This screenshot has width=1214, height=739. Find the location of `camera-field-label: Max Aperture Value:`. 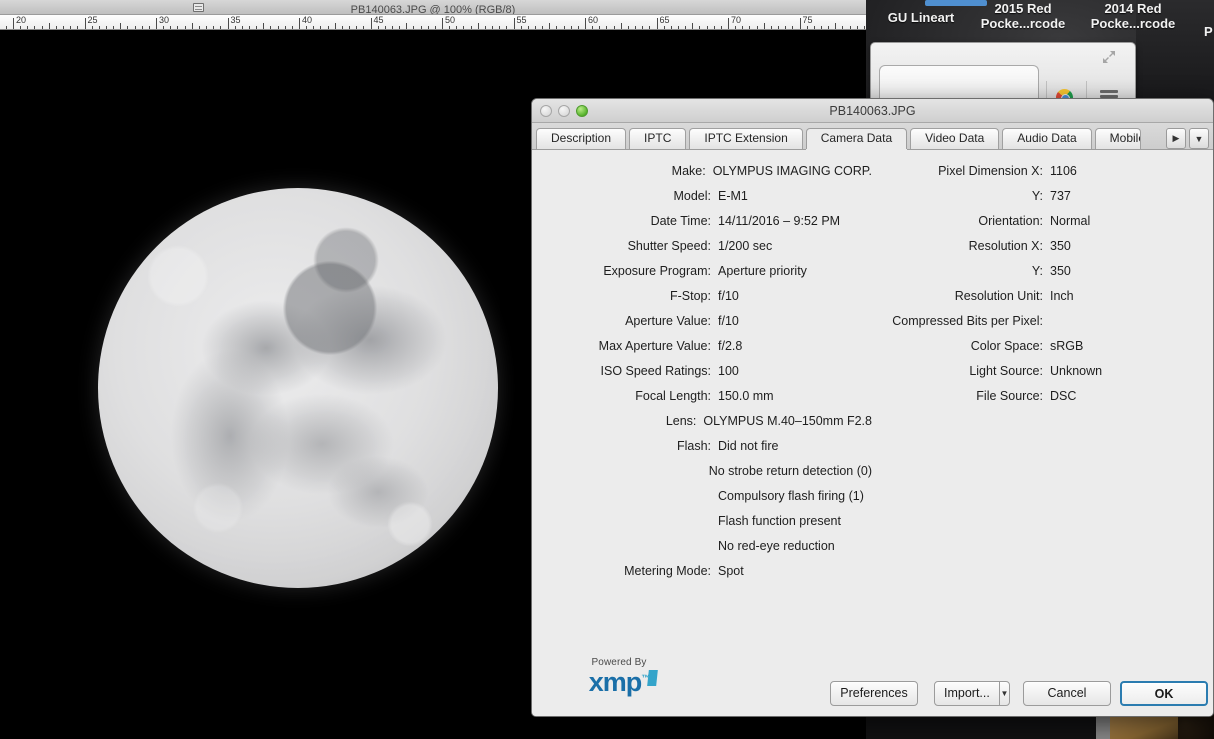

camera-field-label: Max Aperture Value: is located at coordinates (654, 346).